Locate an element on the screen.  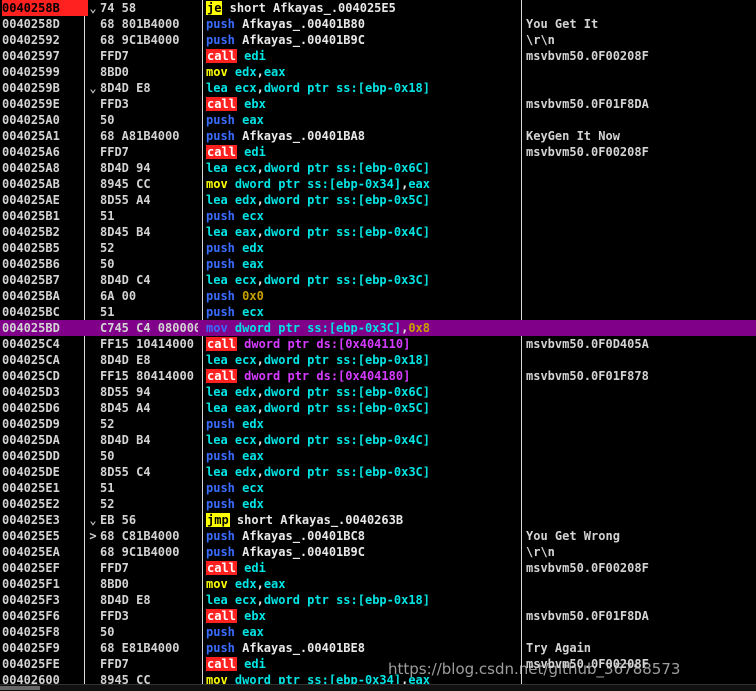
instruction-row: 004025B1 51 push ecx is located at coordinates (378, 216).